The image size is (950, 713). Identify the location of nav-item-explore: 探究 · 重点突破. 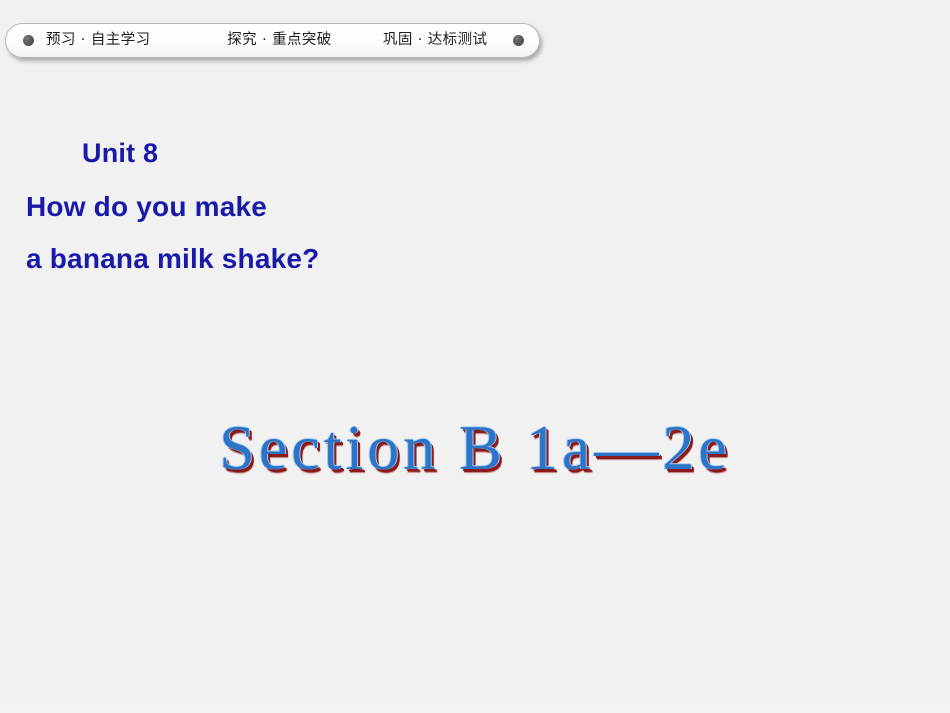
(280, 40).